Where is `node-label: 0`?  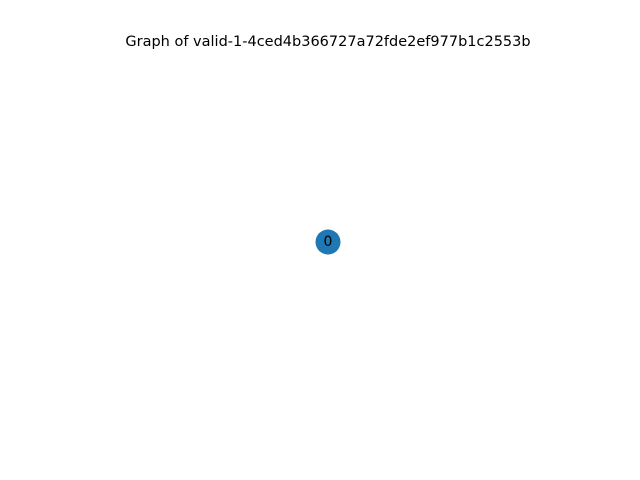
node-label: 0 is located at coordinates (328, 242).